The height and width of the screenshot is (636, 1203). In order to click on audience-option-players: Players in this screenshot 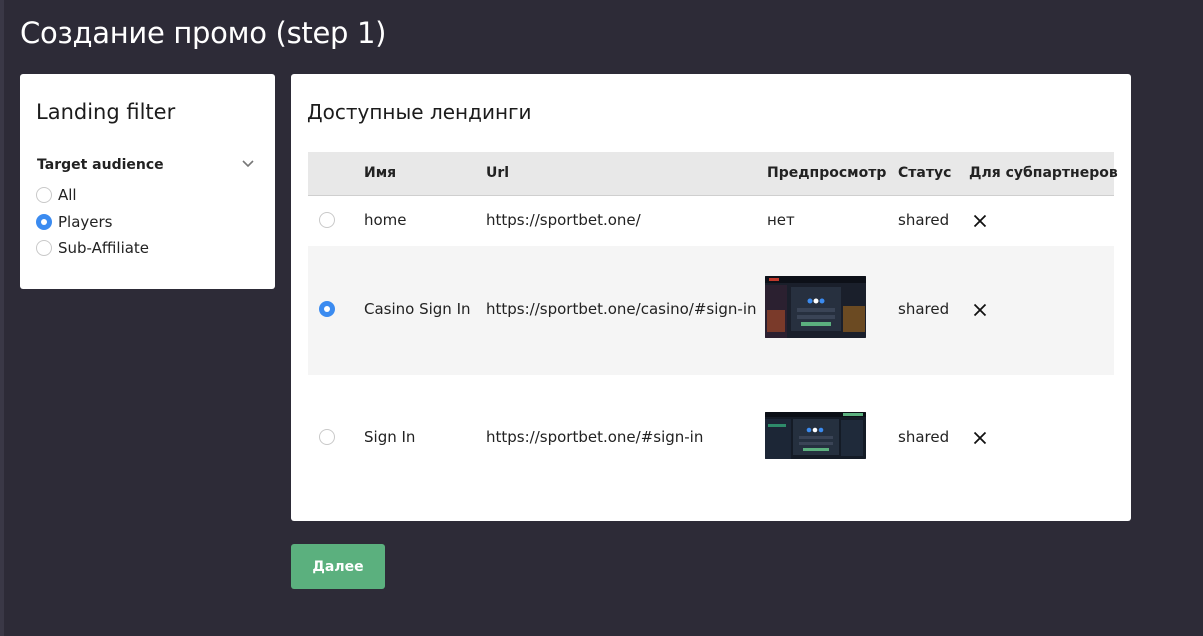, I will do `click(74, 222)`.